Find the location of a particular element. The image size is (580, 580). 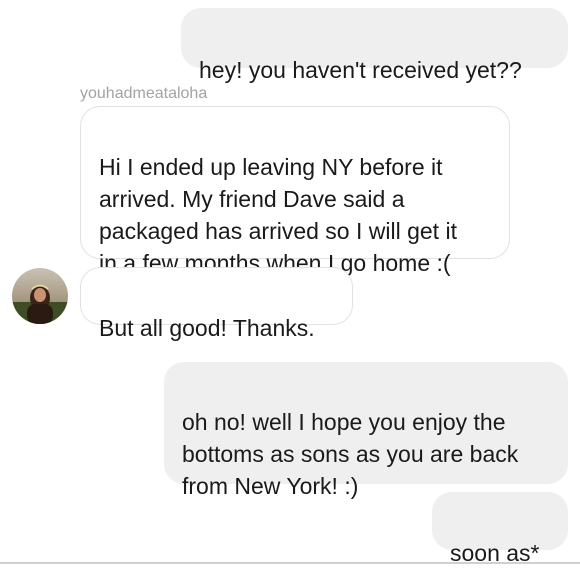

avatar-photo is located at coordinates (40, 296).